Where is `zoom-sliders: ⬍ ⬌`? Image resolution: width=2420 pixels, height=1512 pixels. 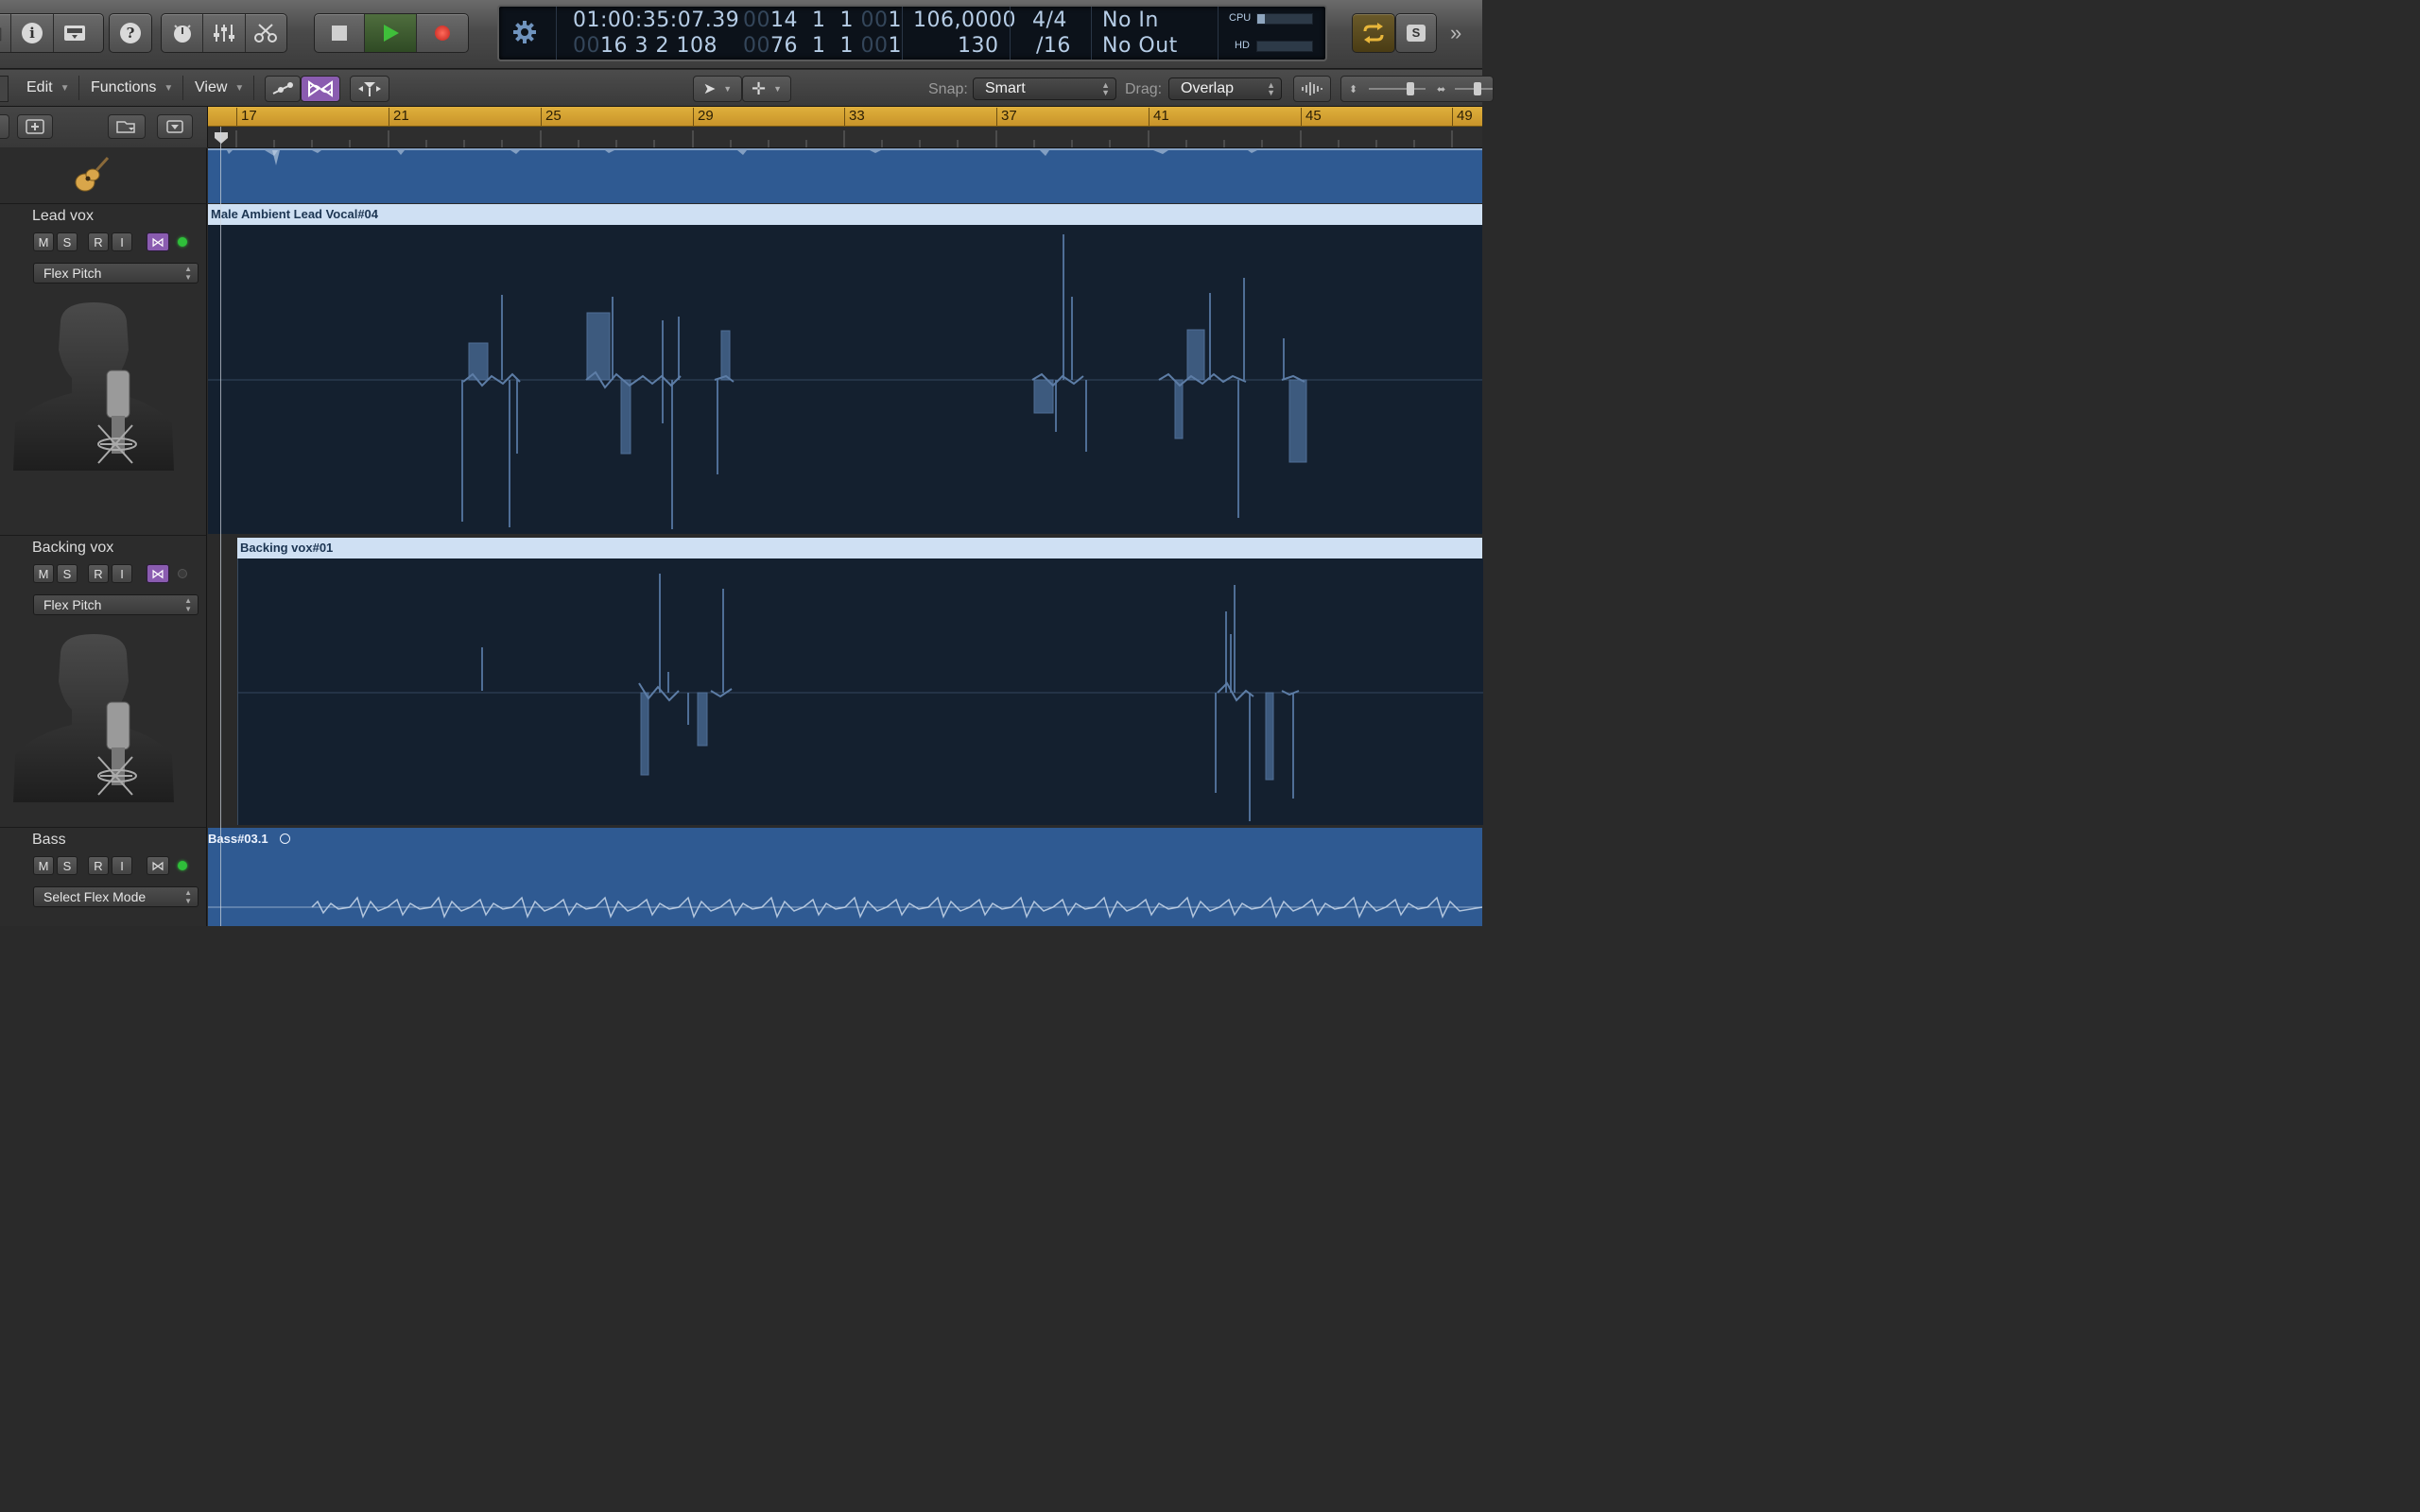 zoom-sliders: ⬍ ⬌ is located at coordinates (1417, 89).